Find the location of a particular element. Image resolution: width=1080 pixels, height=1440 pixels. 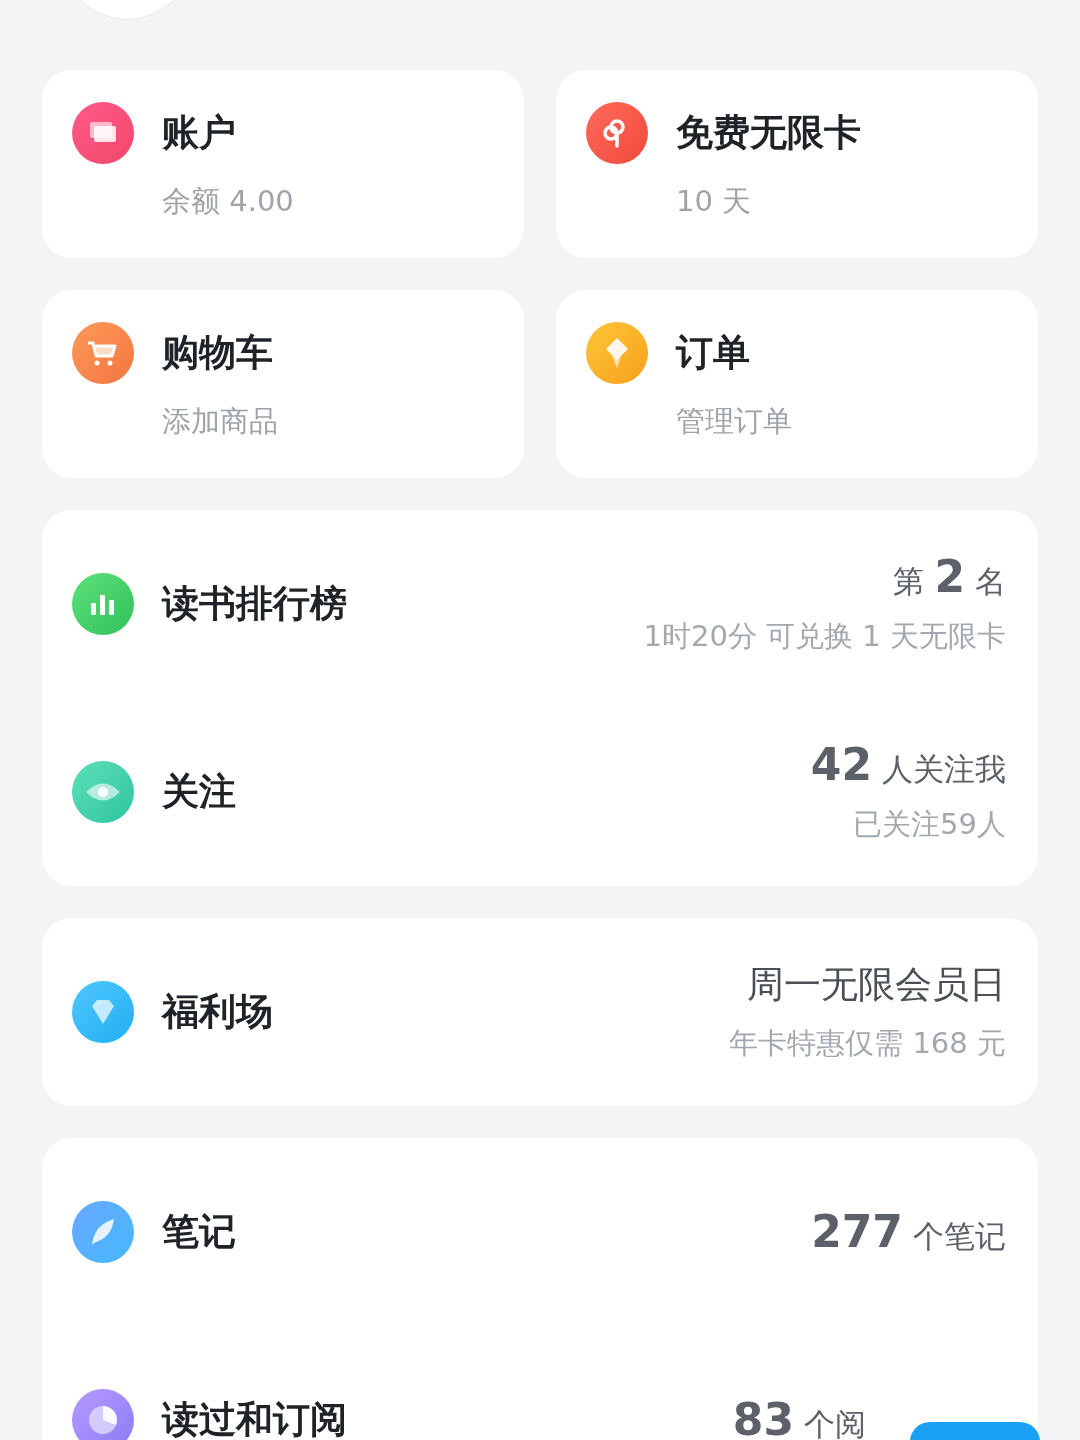

menu-title: 笔记 is located at coordinates (199, 1232).